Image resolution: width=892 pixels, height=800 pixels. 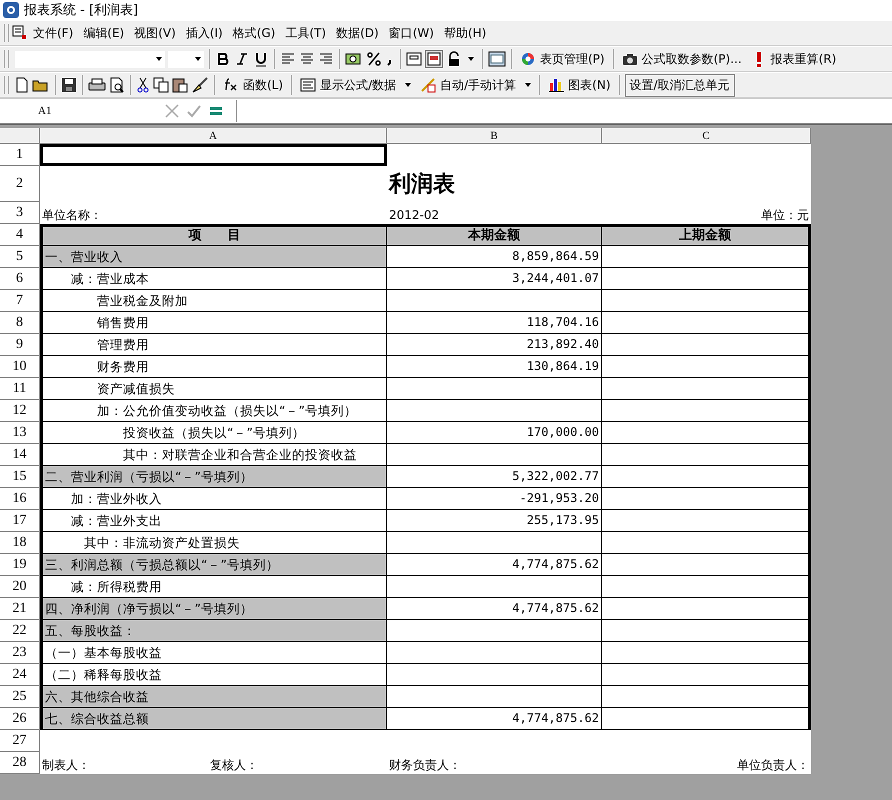 I want to click on function-icon, so click(x=231, y=85).